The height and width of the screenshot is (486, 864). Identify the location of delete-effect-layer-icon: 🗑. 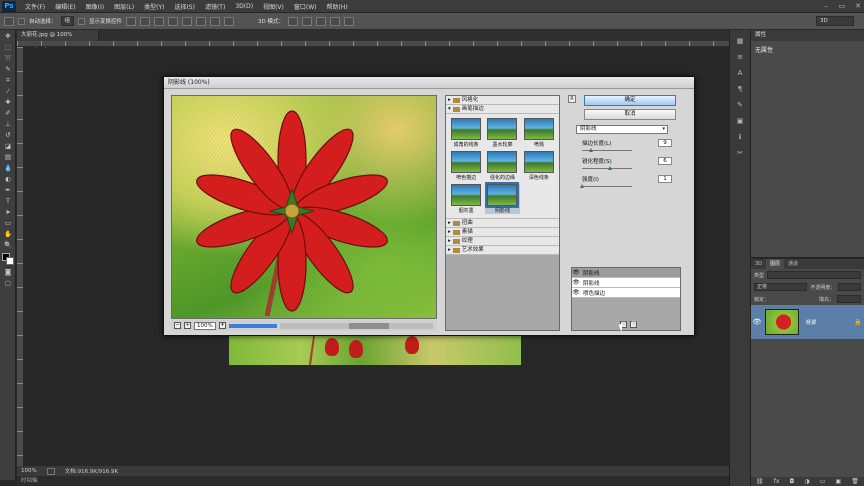
(633, 324).